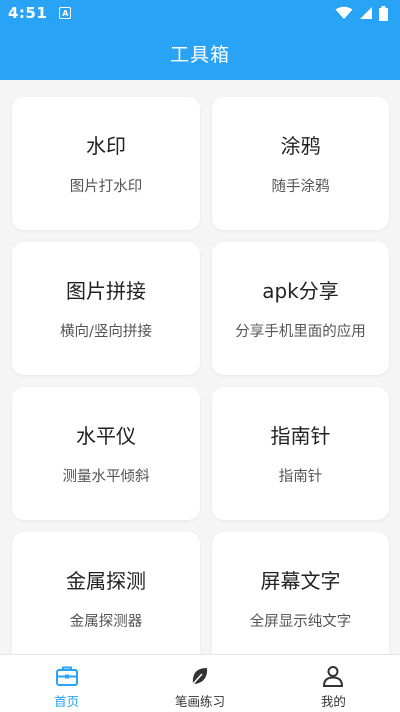 This screenshot has height=712, width=400. I want to click on battery-icon, so click(383, 13).